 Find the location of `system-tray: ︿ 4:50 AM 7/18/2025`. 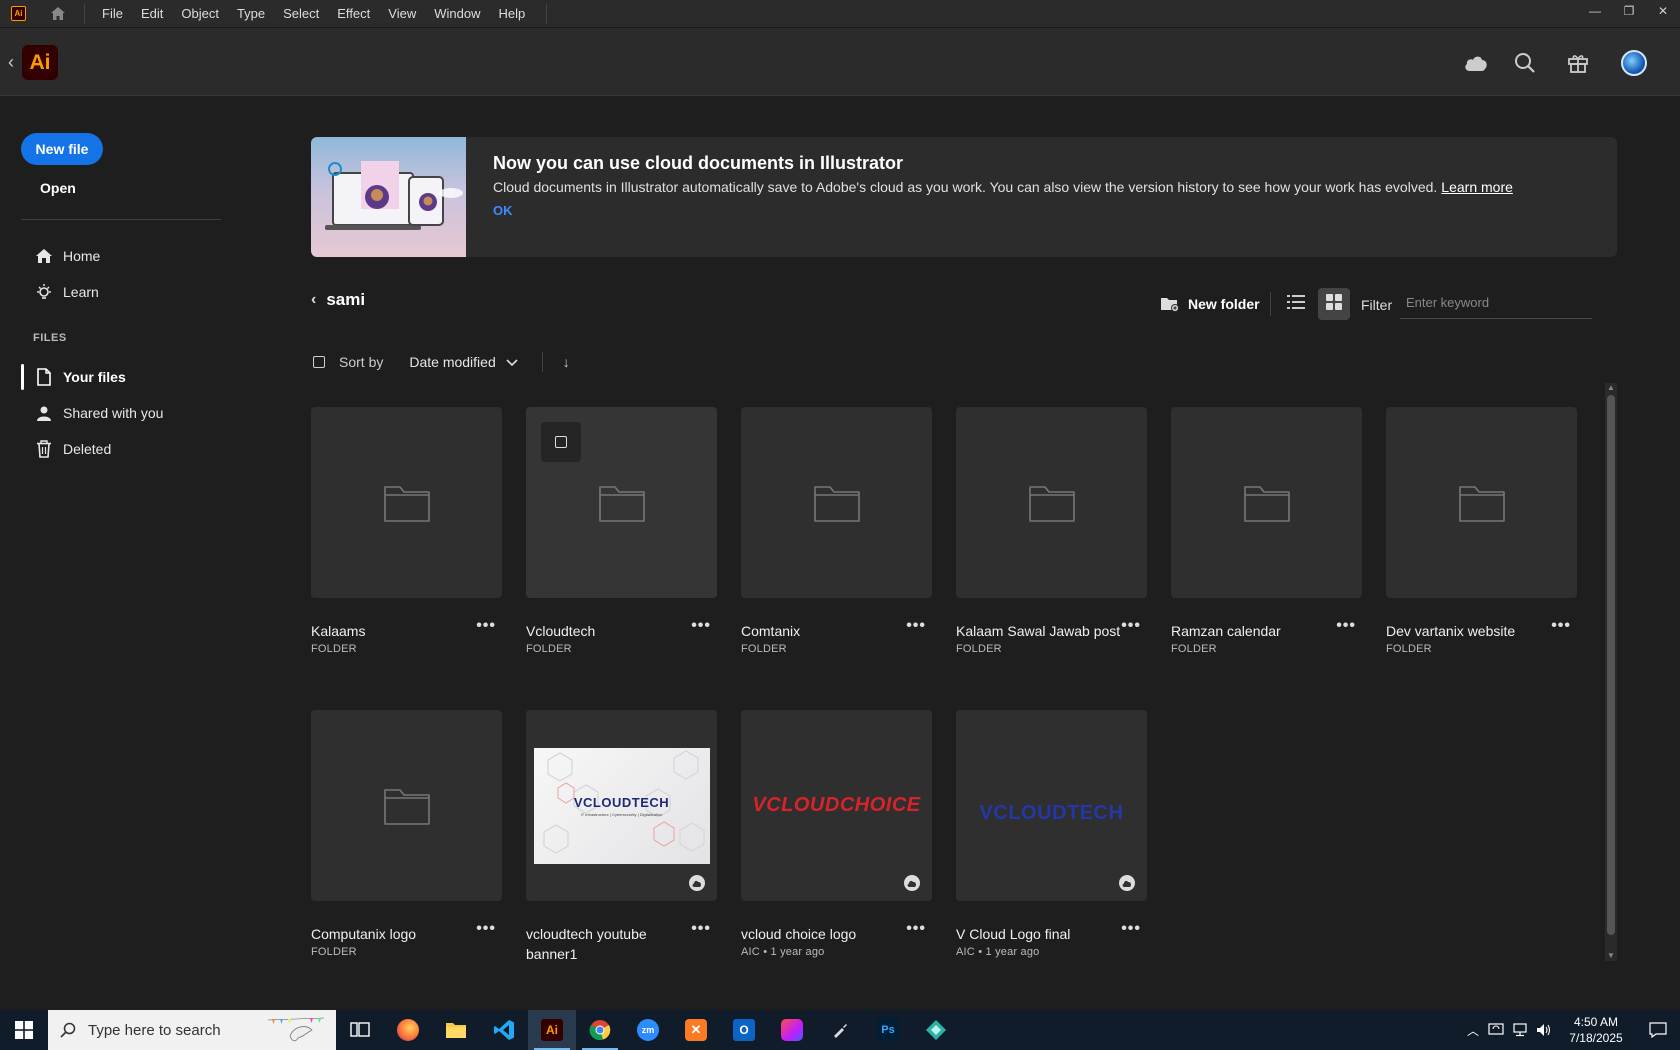

system-tray: ︿ 4:50 AM 7/18/2025 is located at coordinates (1571, 1030).